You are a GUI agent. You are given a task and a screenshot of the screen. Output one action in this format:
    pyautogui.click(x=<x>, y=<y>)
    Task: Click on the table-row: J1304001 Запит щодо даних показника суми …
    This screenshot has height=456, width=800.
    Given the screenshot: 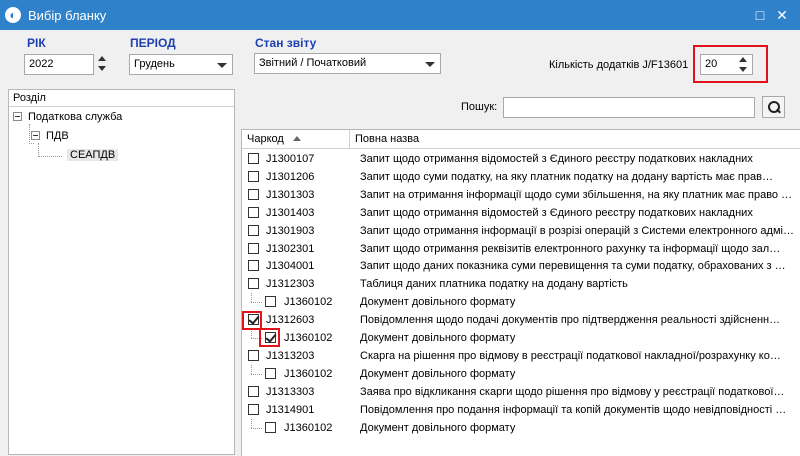 What is the action you would take?
    pyautogui.click(x=521, y=266)
    